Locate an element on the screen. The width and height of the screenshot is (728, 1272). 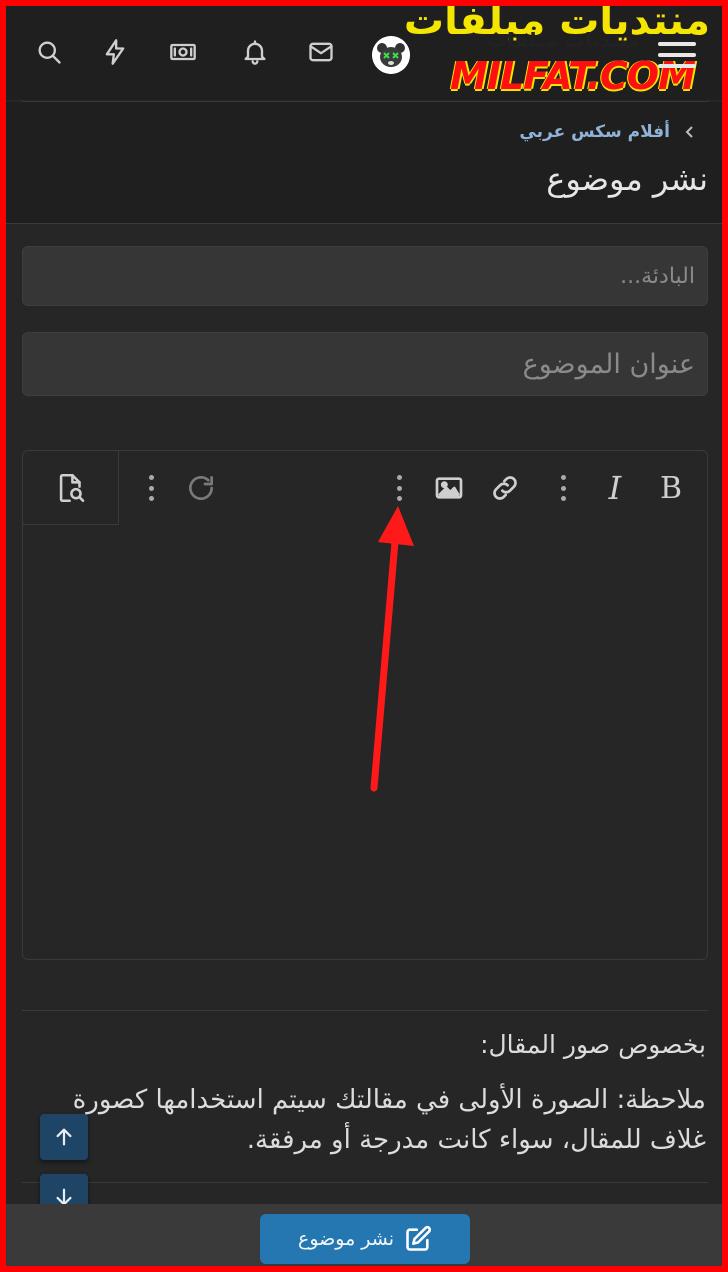
submit-thread-button: نشر موضوع is located at coordinates (365, 1239).